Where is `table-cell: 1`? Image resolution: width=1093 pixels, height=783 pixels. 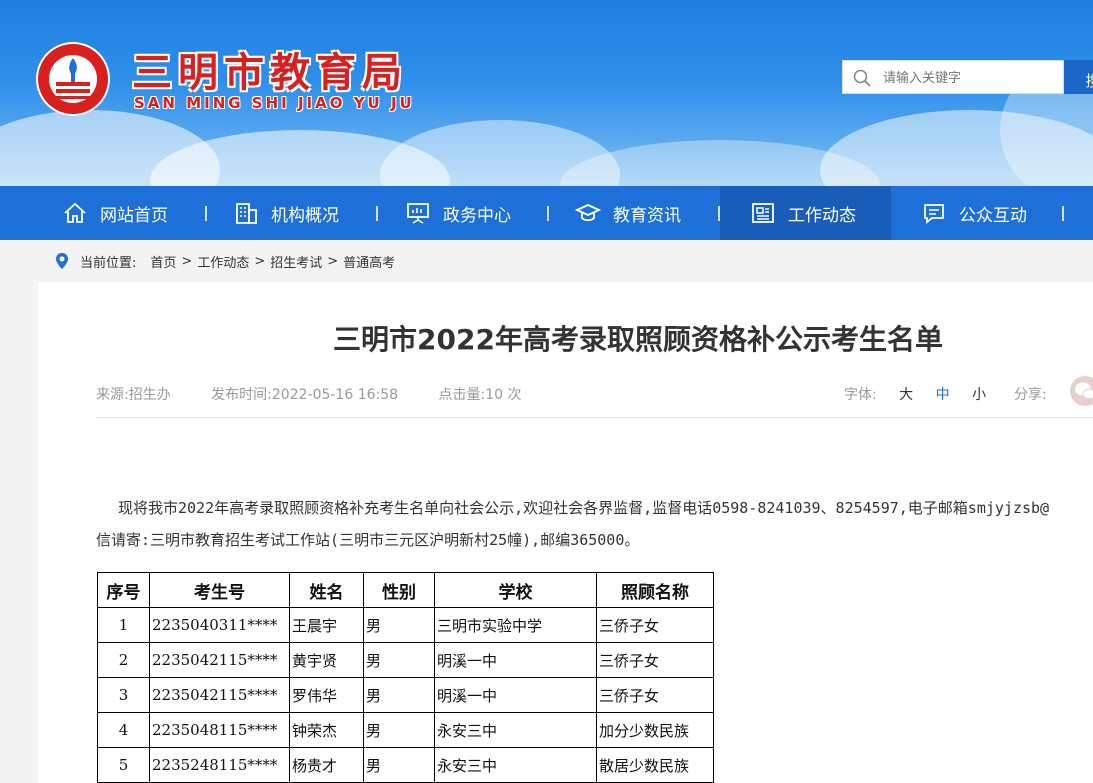
table-cell: 1 is located at coordinates (123, 625).